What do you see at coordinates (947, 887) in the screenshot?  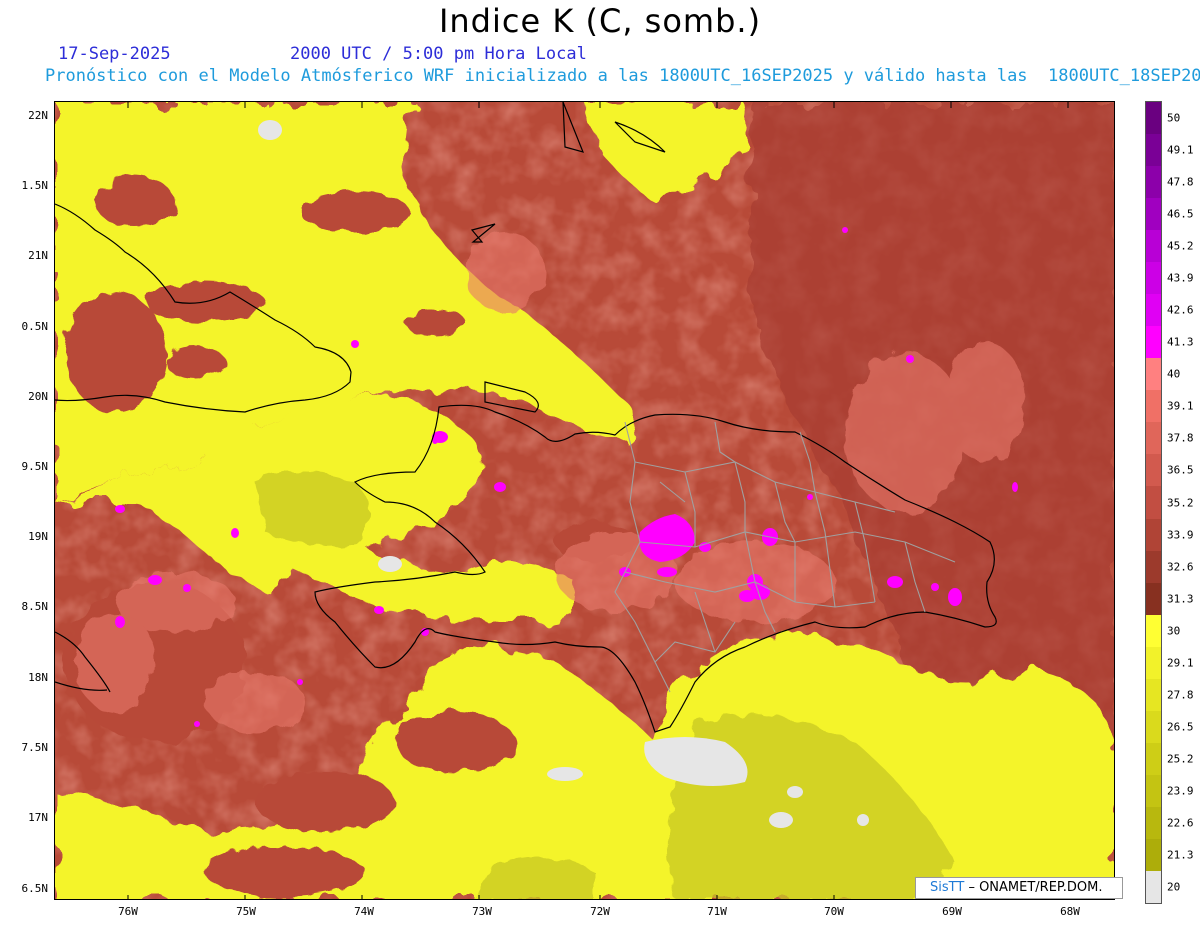 I see `sistt-logo: SisTT` at bounding box center [947, 887].